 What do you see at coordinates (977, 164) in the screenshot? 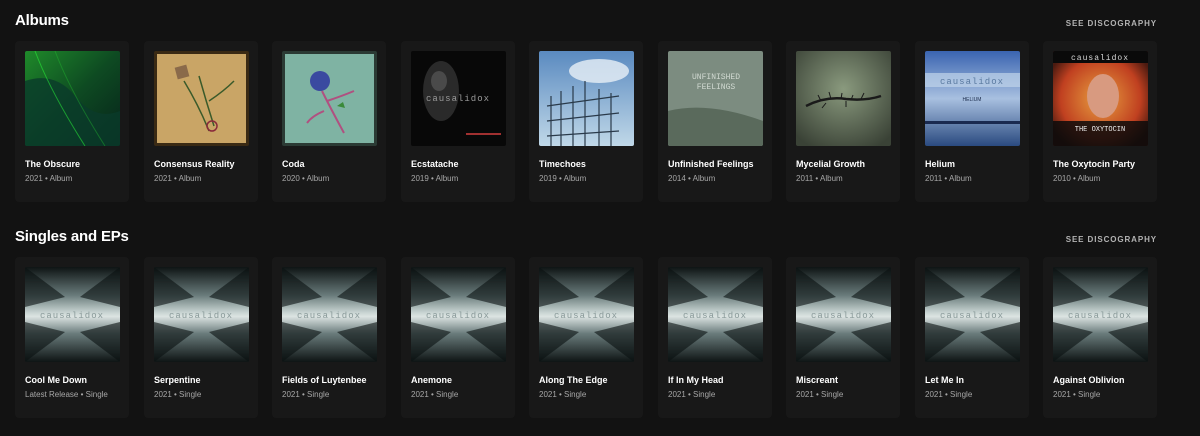
I see `card-title: Helium` at bounding box center [977, 164].